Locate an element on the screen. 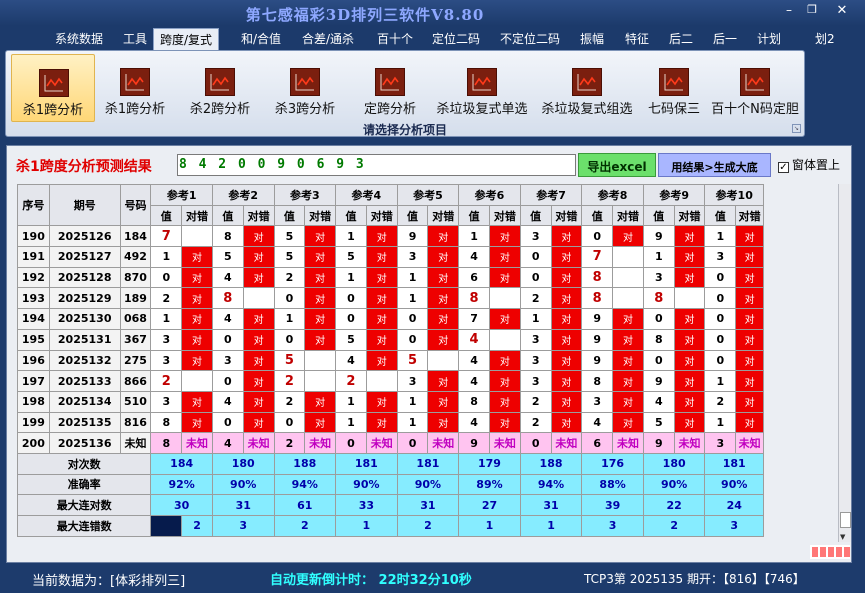 The height and width of the screenshot is (593, 865). table-row: 197 2025133 866 2 0 对 2 2 3 对 4 对 3 对 8 对 9 对 1 对 is located at coordinates (390, 381).